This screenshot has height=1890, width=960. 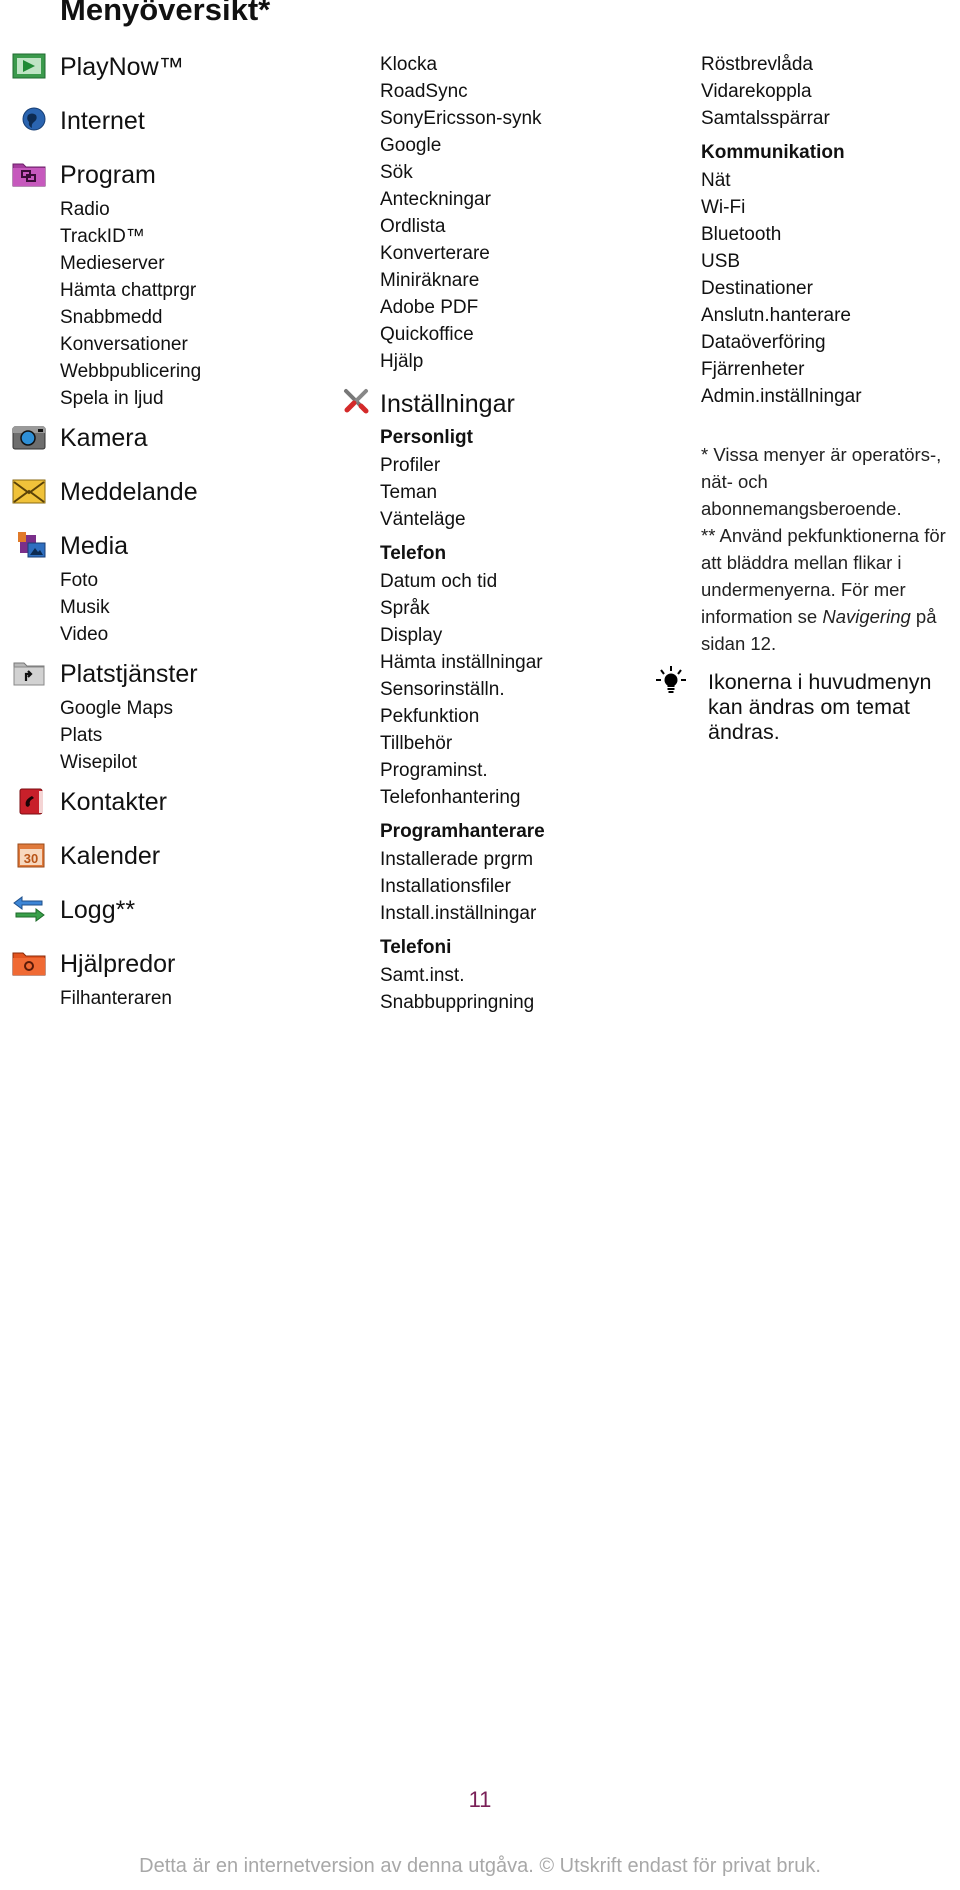 What do you see at coordinates (29, 174) in the screenshot?
I see `program-folder-icon` at bounding box center [29, 174].